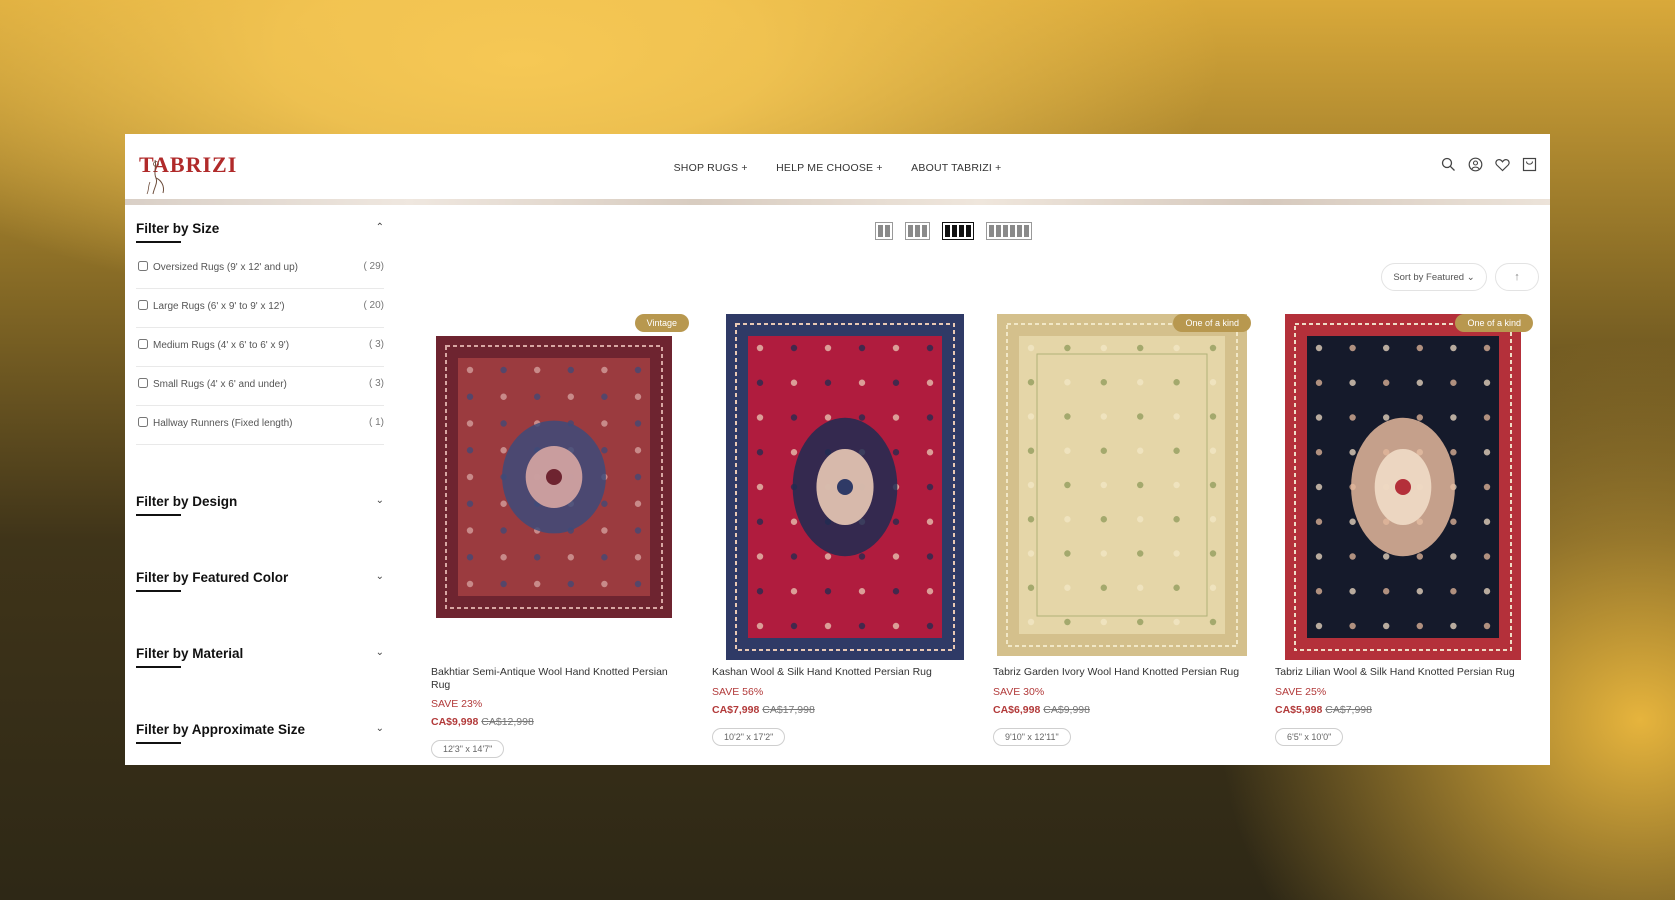 Image resolution: width=1675 pixels, height=900 pixels. What do you see at coordinates (1019, 692) in the screenshot?
I see `product-save: SAVE 30%` at bounding box center [1019, 692].